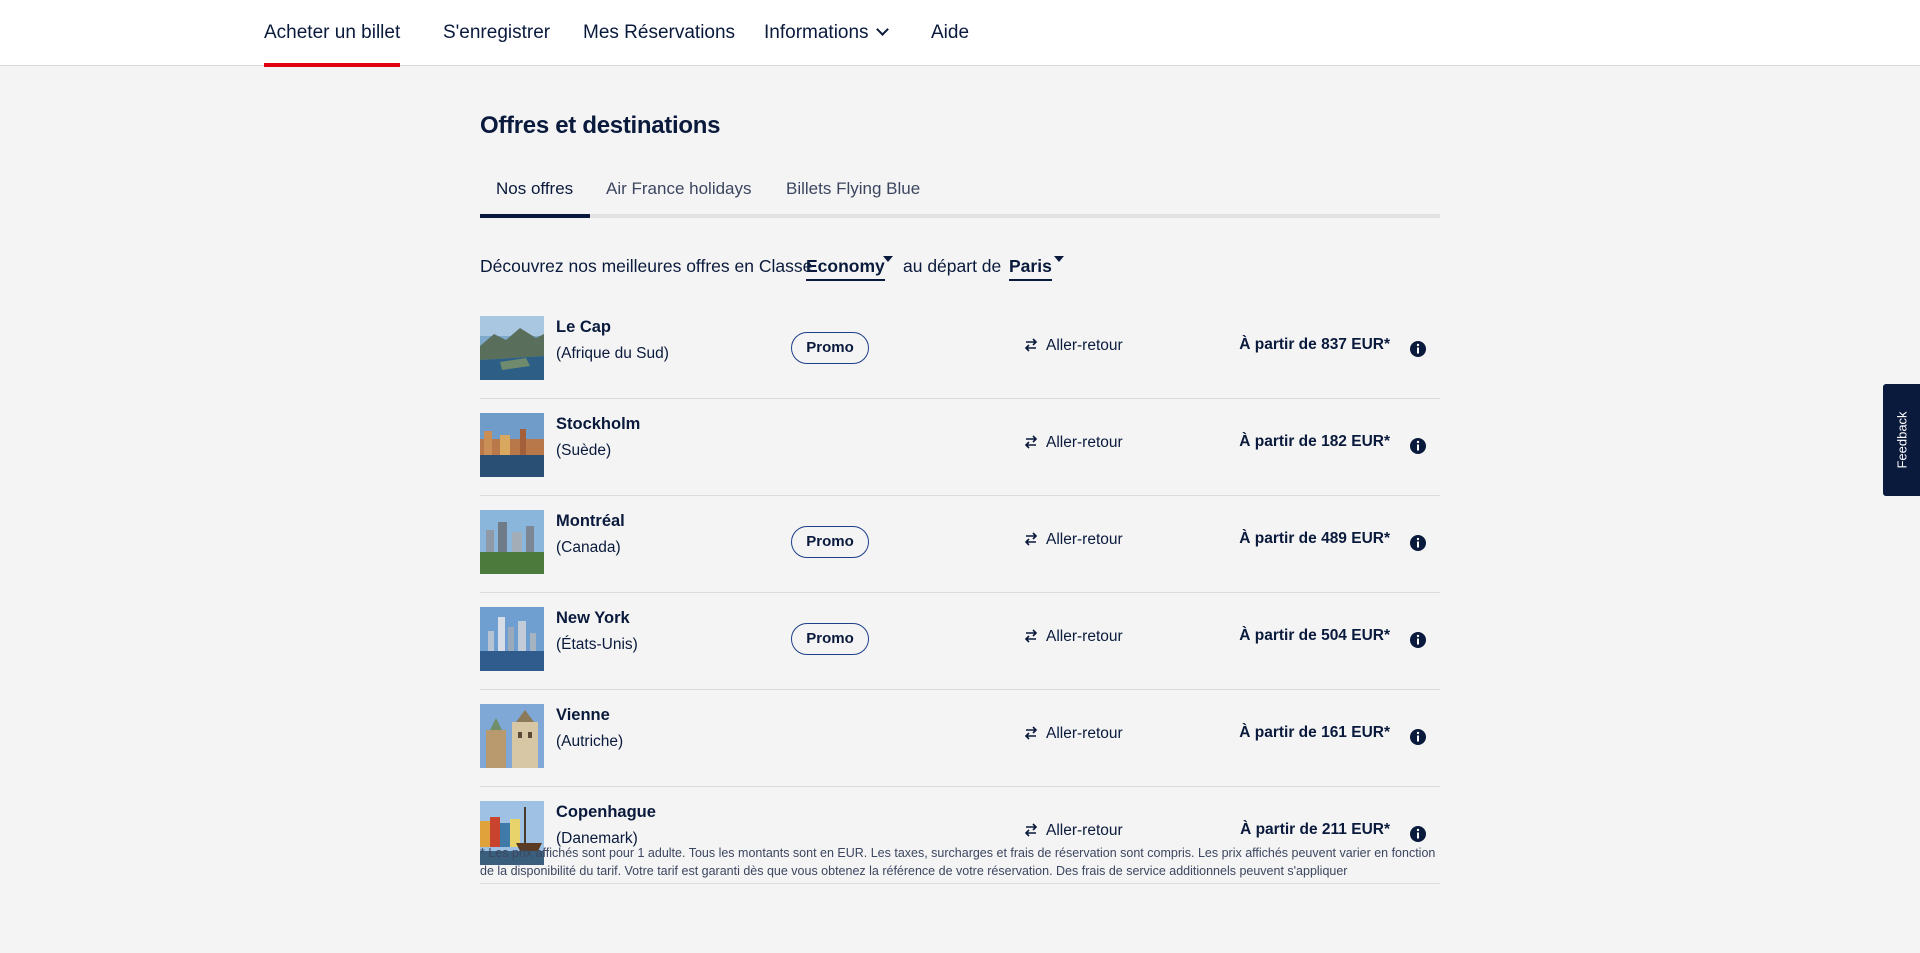 The height and width of the screenshot is (953, 1920). What do you see at coordinates (584, 450) in the screenshot?
I see `destination-country: (Suède)` at bounding box center [584, 450].